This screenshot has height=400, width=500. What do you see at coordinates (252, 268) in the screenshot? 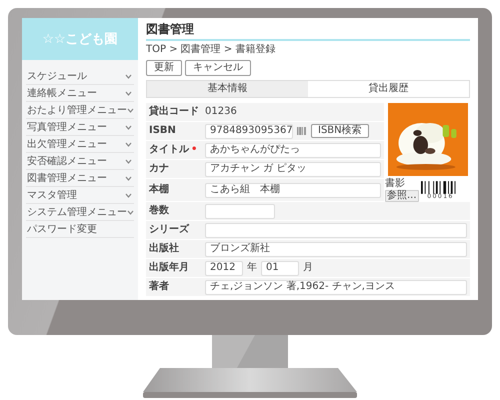
I see `year-unit: 年` at bounding box center [252, 268].